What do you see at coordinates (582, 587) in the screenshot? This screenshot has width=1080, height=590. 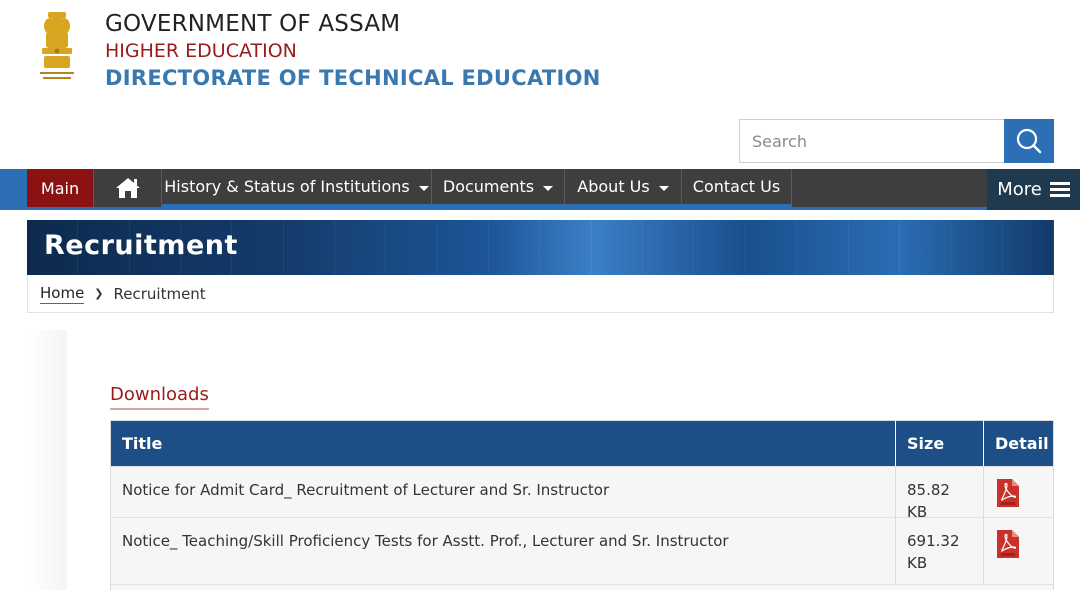 I see `table-row-partial` at bounding box center [582, 587].